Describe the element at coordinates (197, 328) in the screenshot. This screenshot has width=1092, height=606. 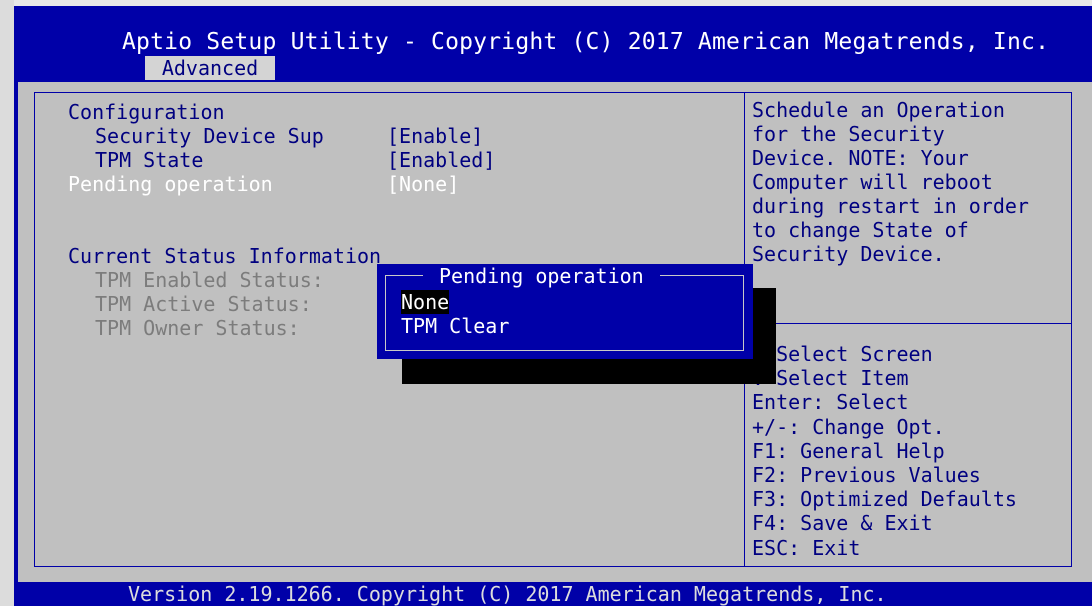
I see `tpm-owner-status-label: TPM Owner Status:` at that location.